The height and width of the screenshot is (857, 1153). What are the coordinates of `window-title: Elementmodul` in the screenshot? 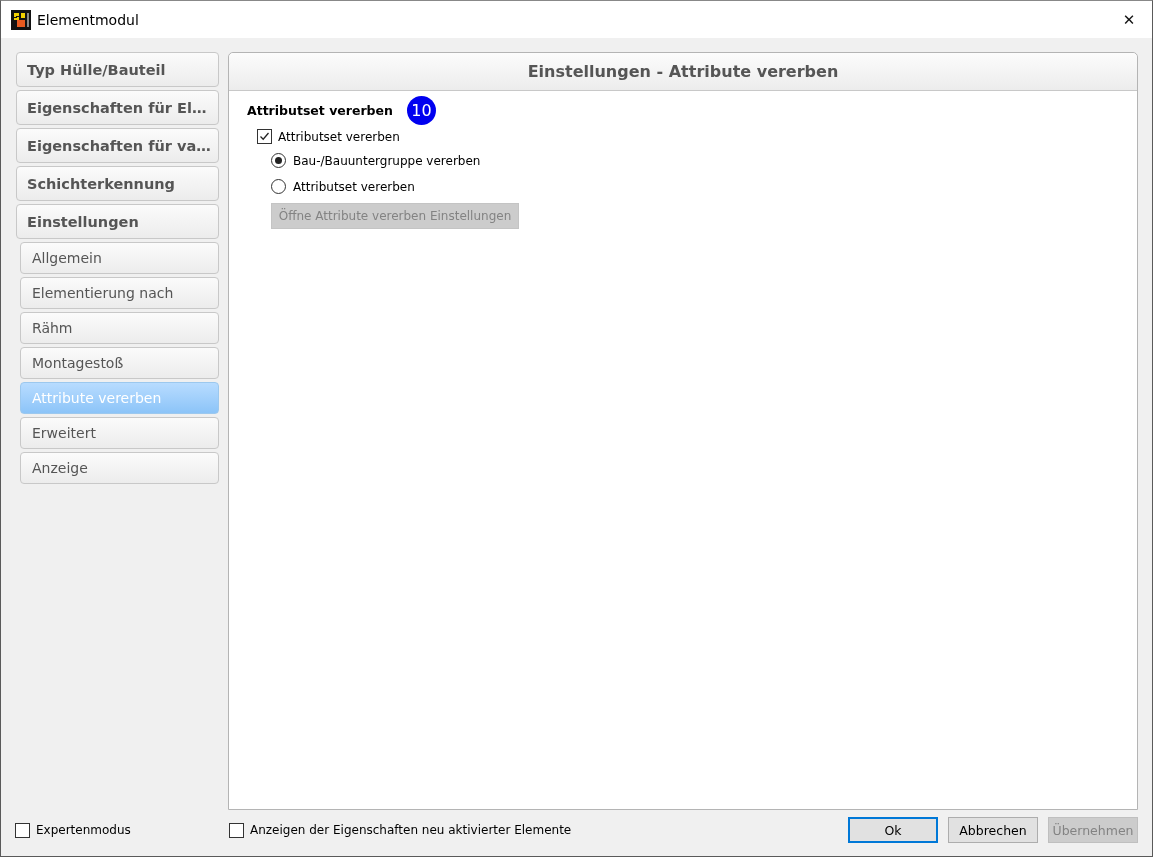 It's located at (88, 19).